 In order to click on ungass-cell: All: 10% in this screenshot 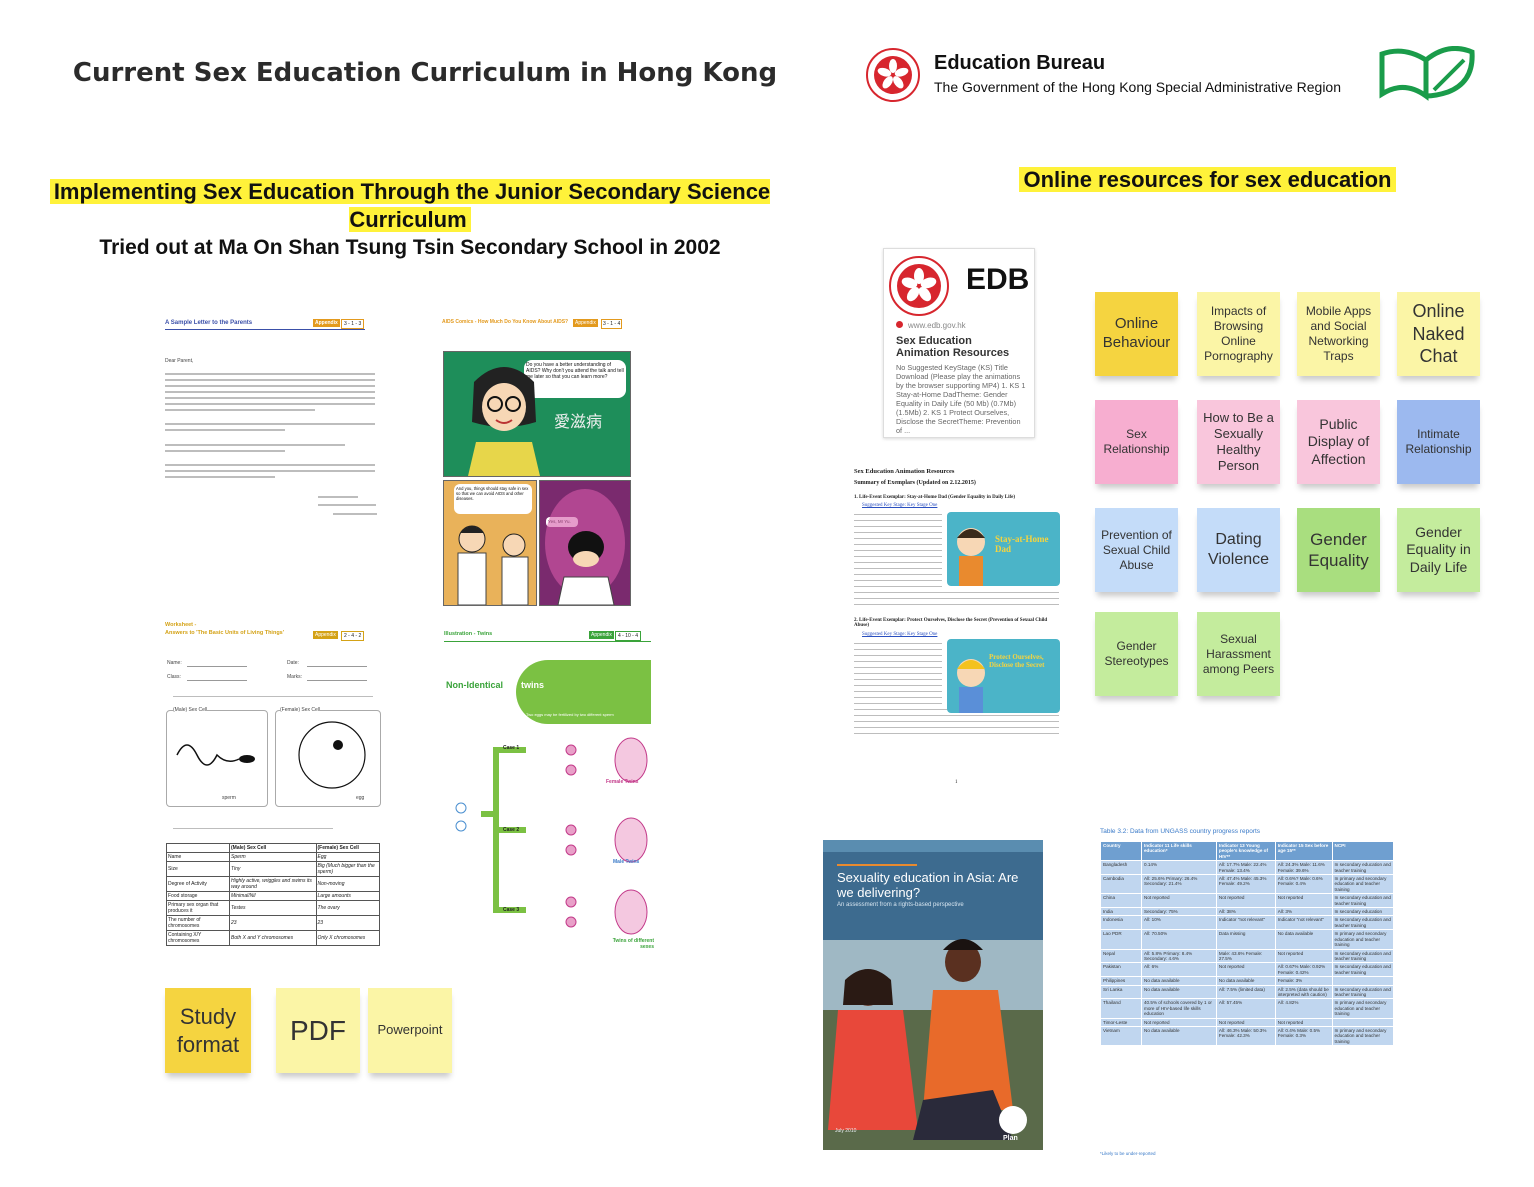, I will do `click(1179, 923)`.